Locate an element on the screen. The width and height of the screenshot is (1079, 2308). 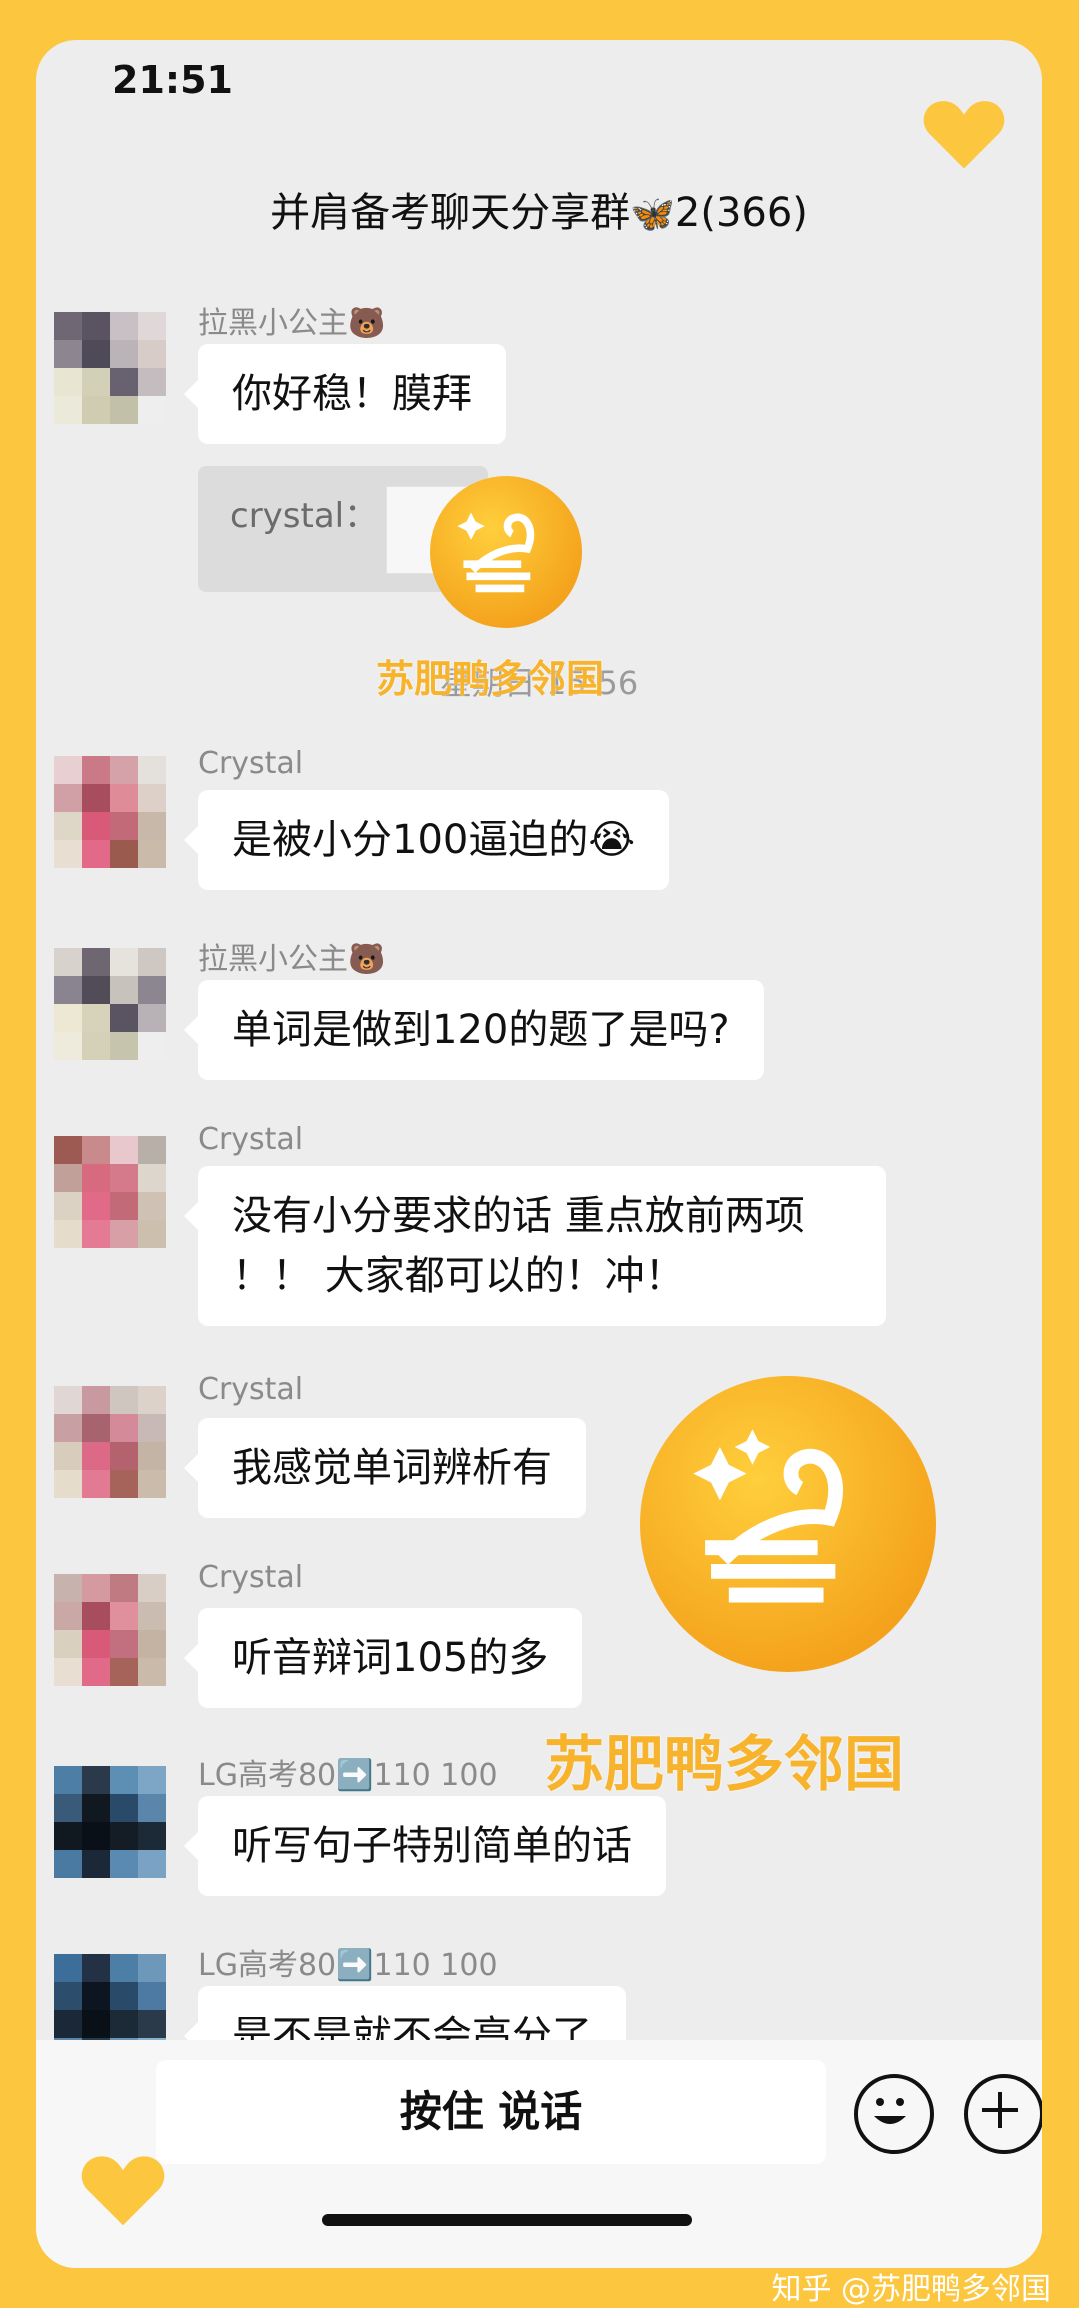
message-bubble: 听音辩词105的多 is located at coordinates (383, 1658).